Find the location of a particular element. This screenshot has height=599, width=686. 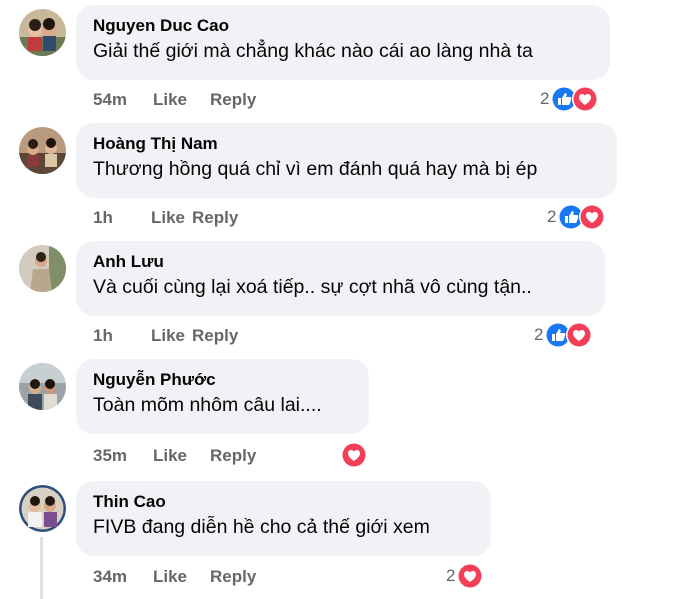

comment-author: Nguyễn Phước is located at coordinates (223, 379).